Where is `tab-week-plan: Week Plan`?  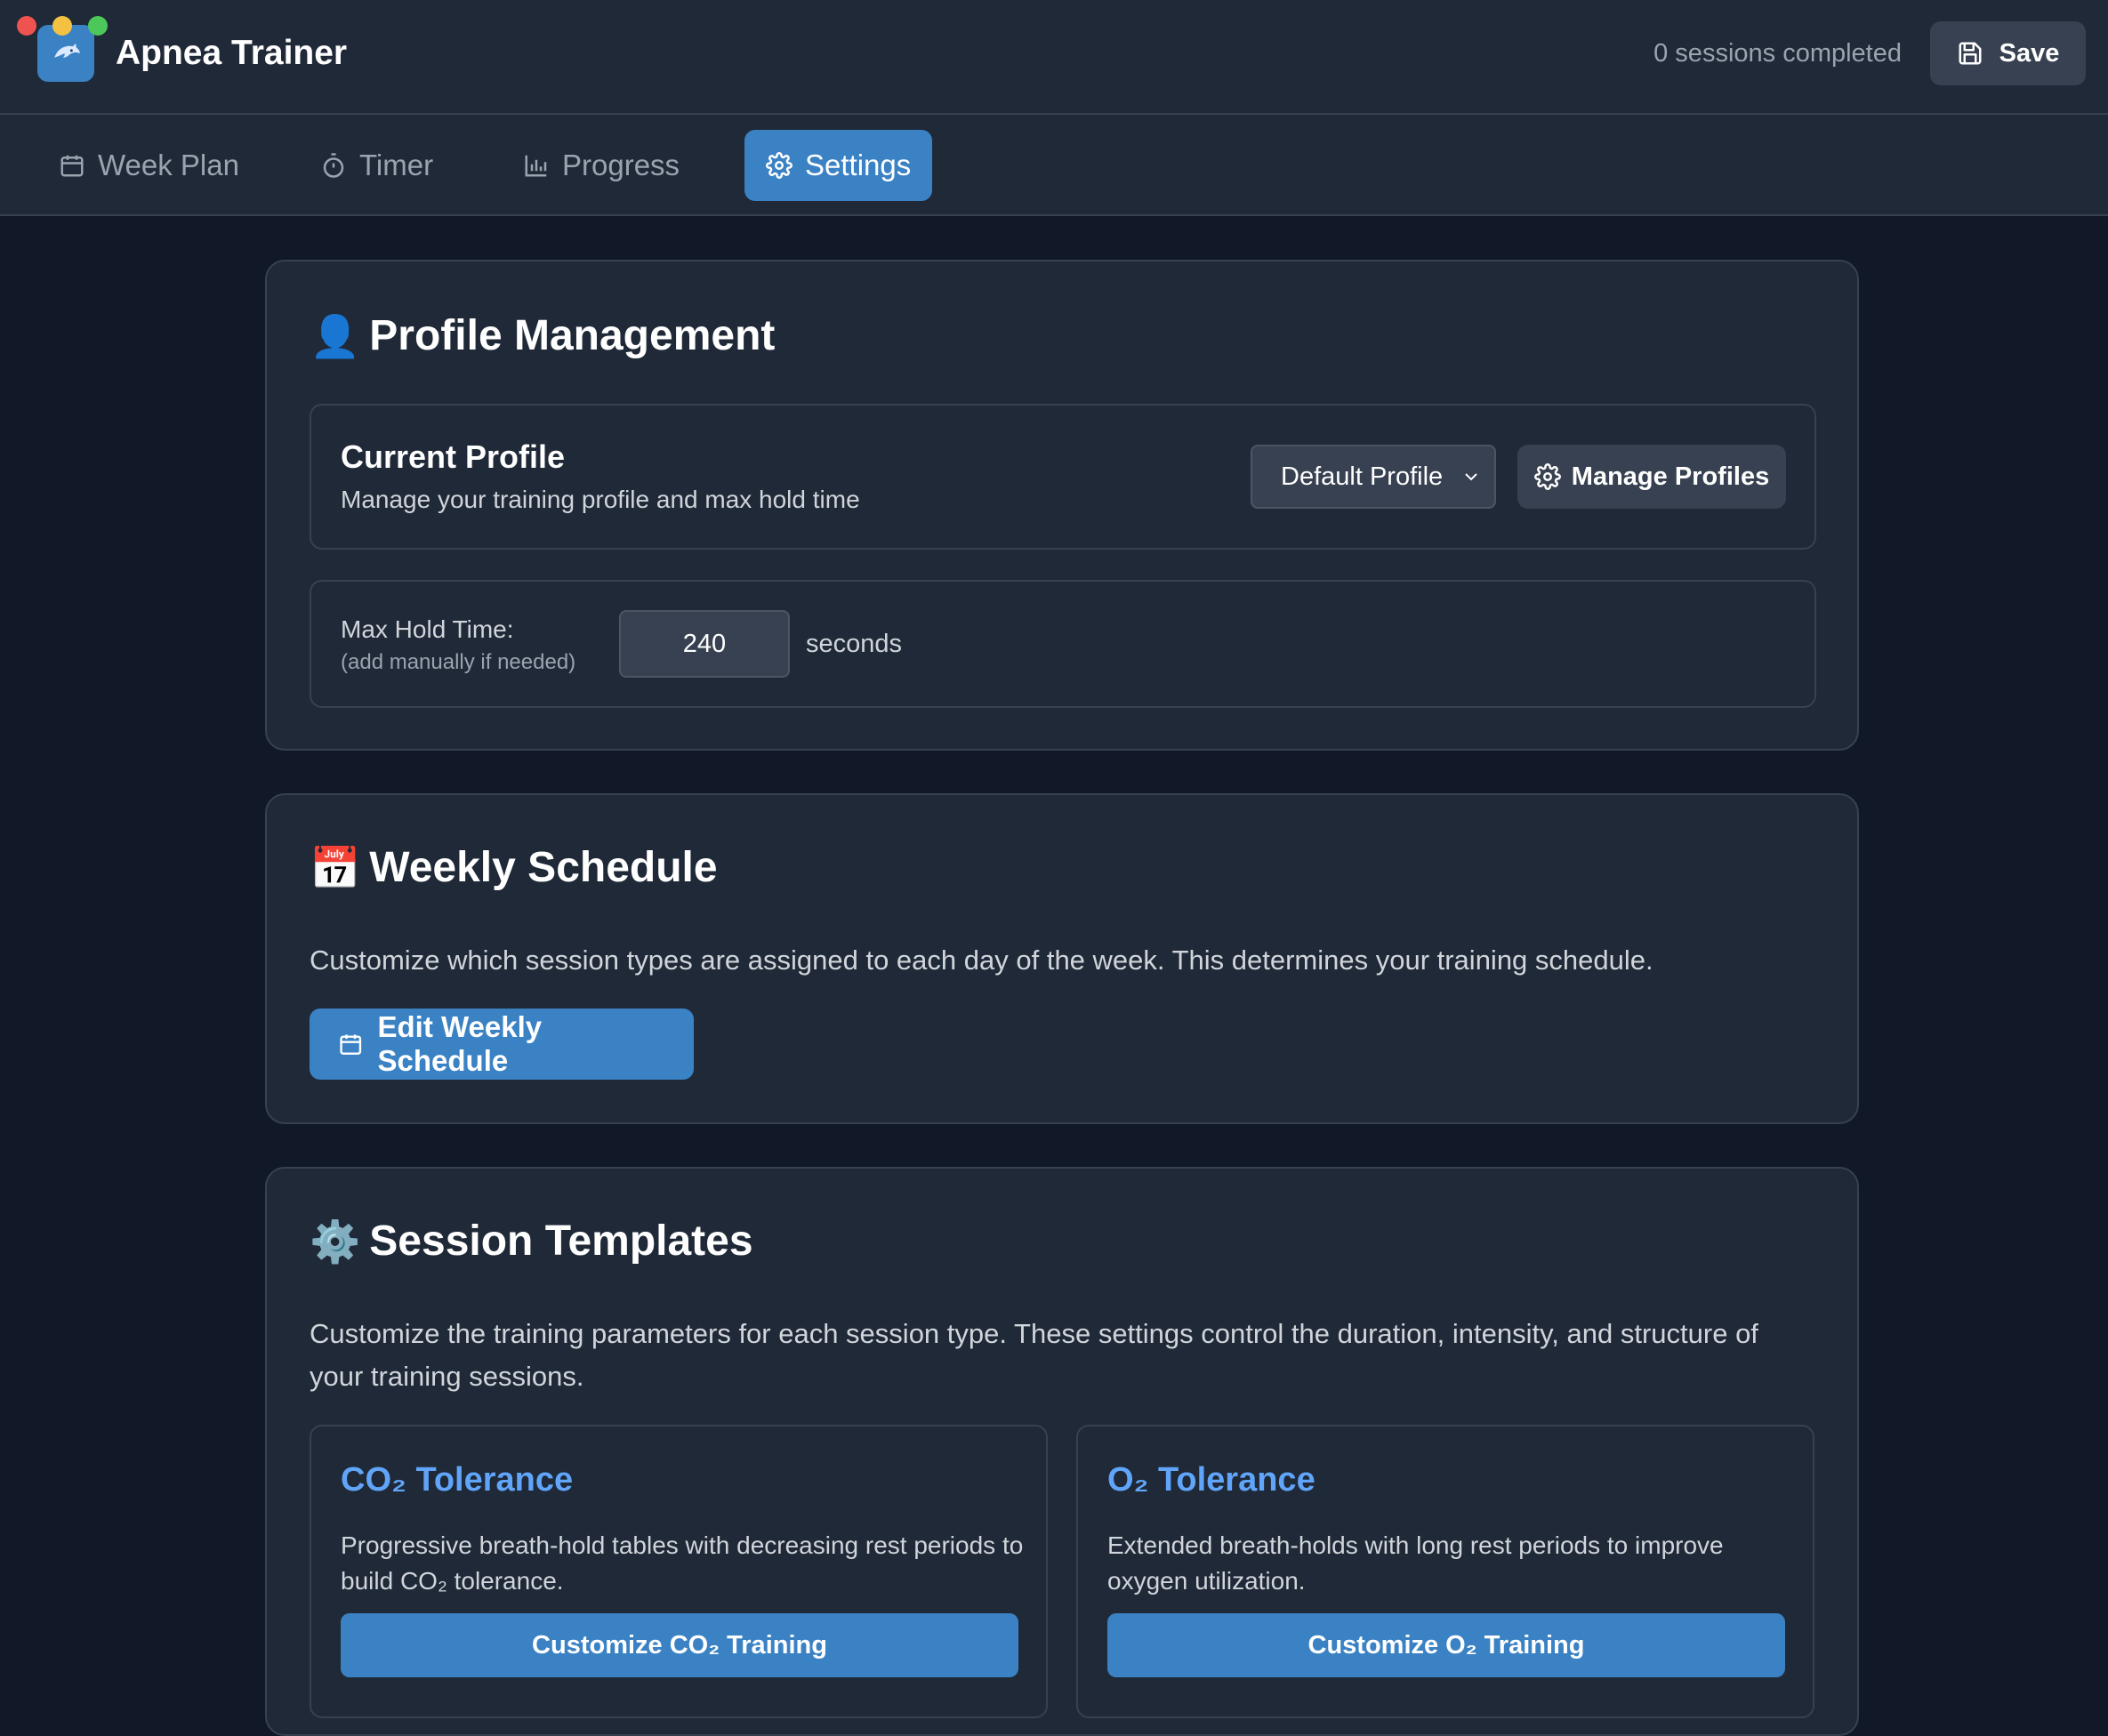
tab-week-plan: Week Plan is located at coordinates (149, 165).